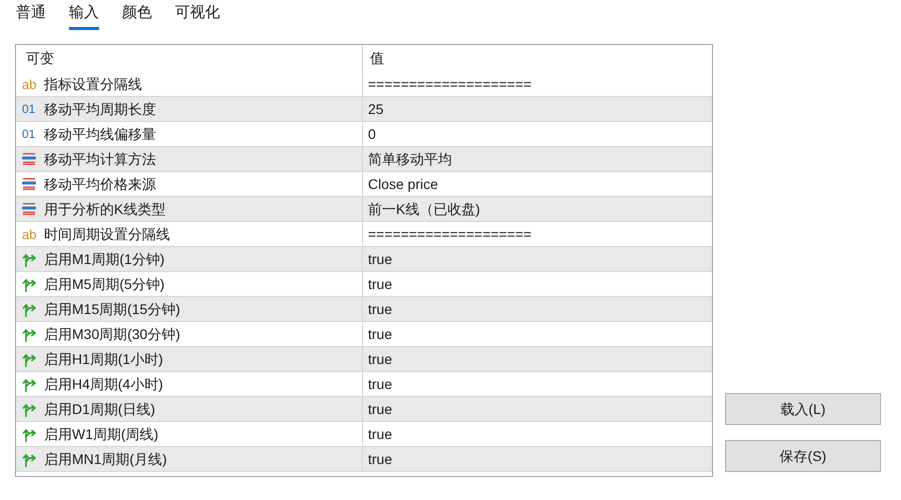 This screenshot has width=901, height=500. What do you see at coordinates (376, 58) in the screenshot?
I see `column-header: 值` at bounding box center [376, 58].